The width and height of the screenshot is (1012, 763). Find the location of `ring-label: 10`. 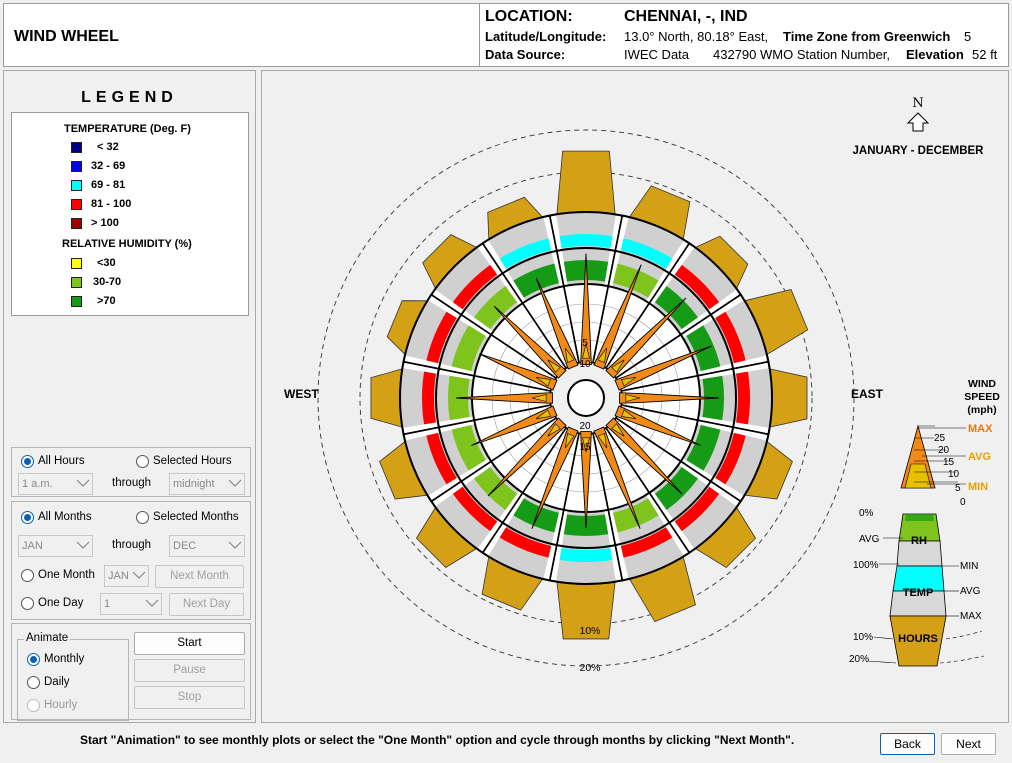

ring-label: 10 is located at coordinates (585, 364).